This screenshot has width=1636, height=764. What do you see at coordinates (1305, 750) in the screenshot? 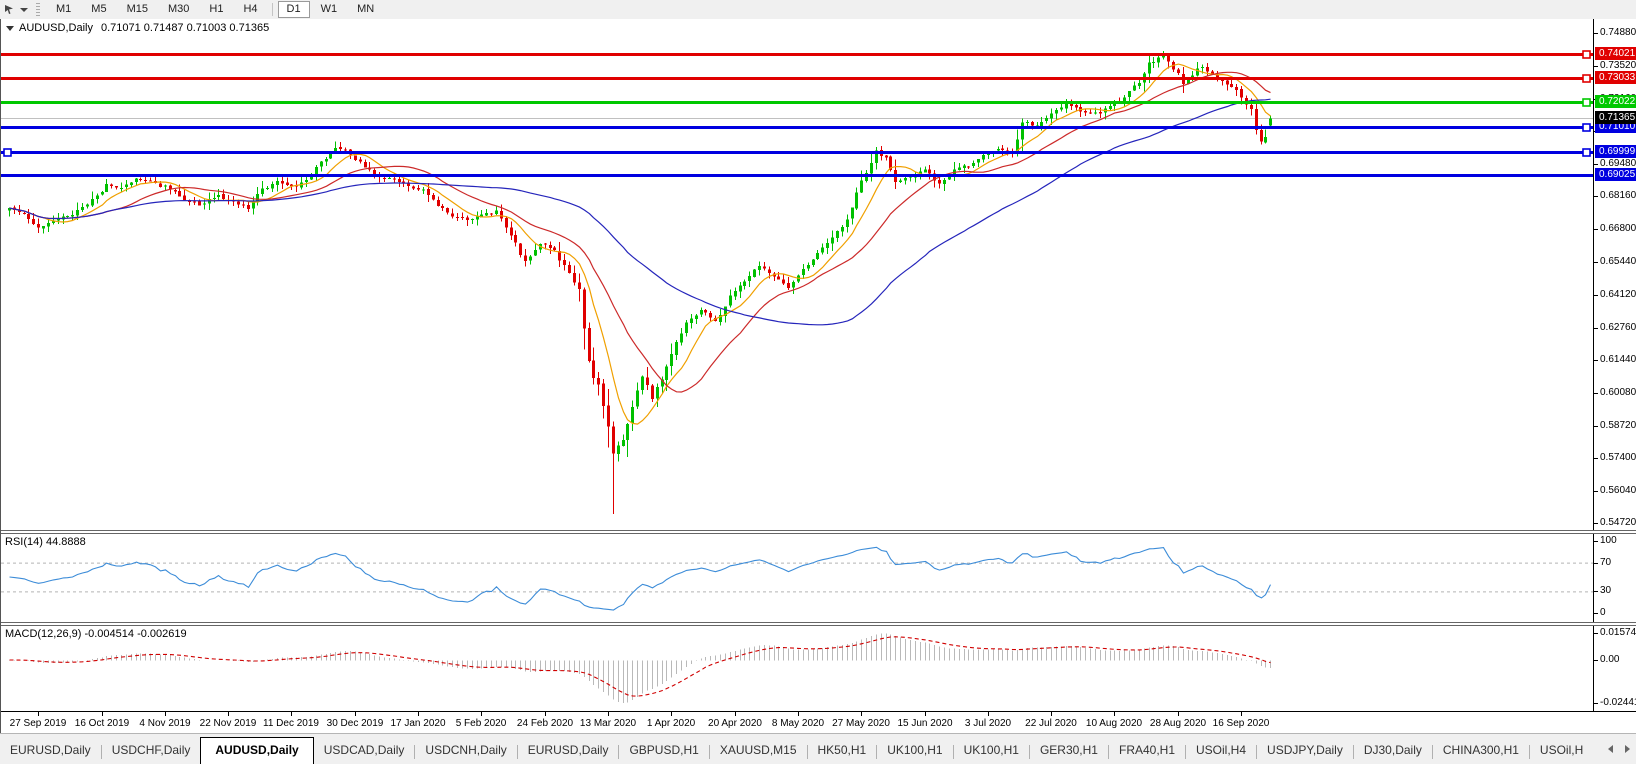
I see `chart-tab-usdjpy-daily: USDJPY,Daily` at bounding box center [1305, 750].